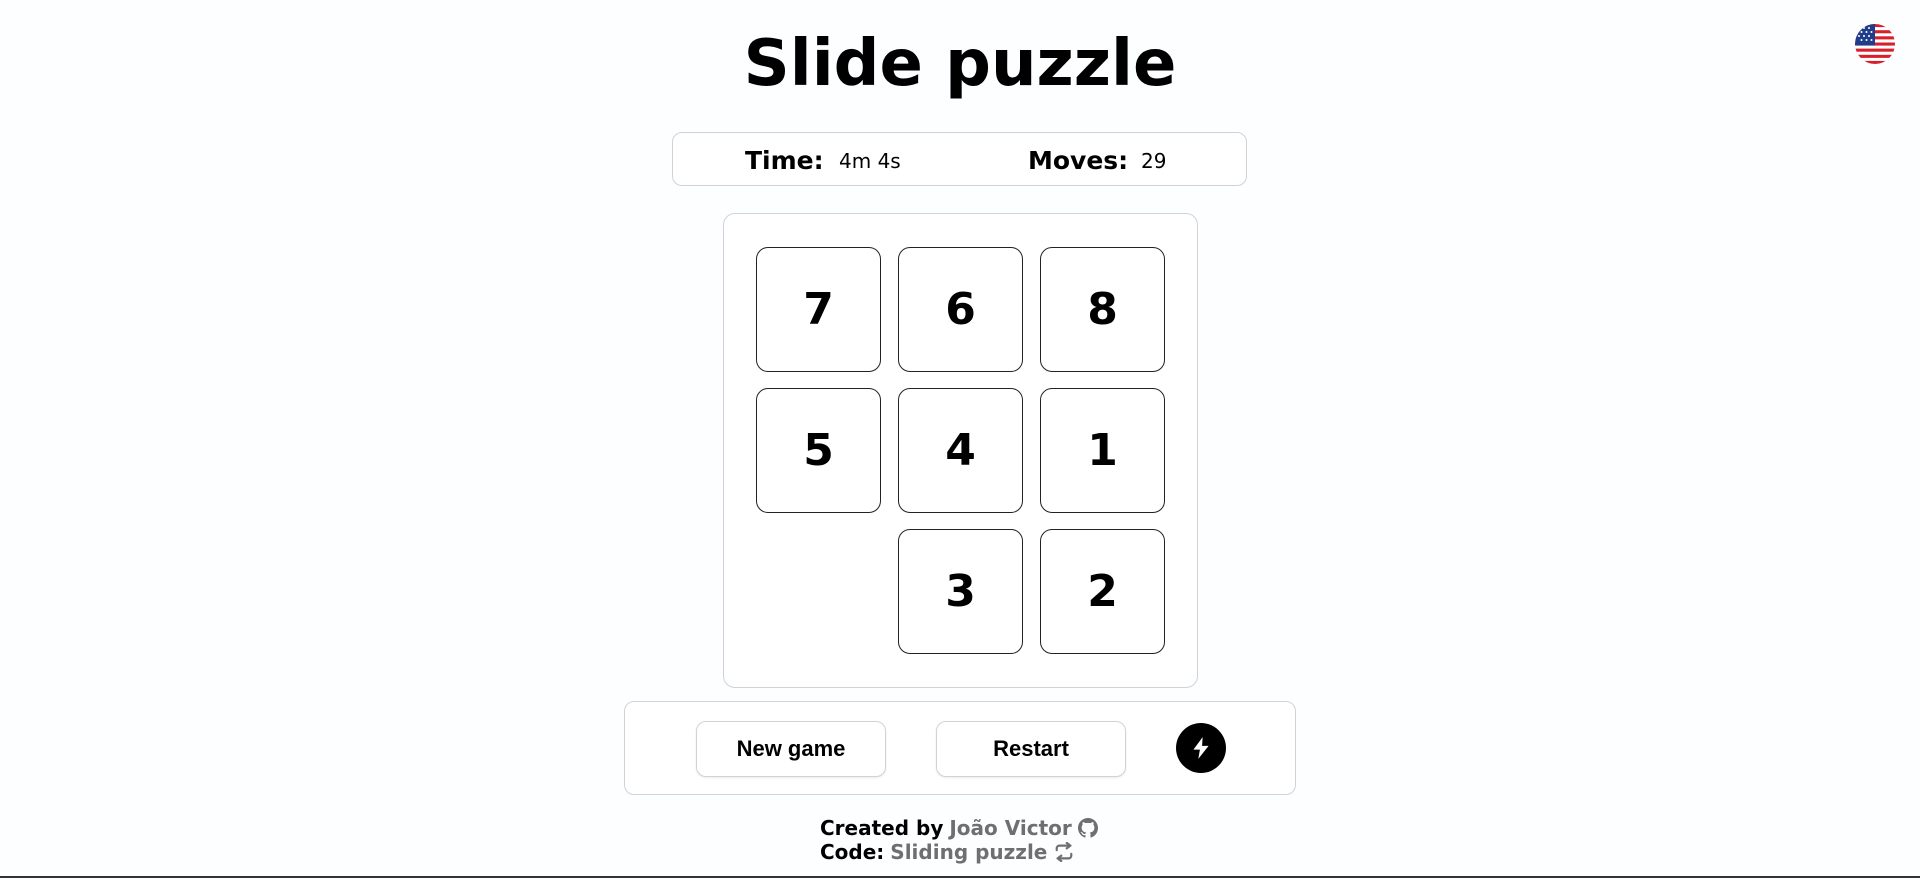 The width and height of the screenshot is (1920, 878). What do you see at coordinates (818, 309) in the screenshot?
I see `puzzle-tile: 7` at bounding box center [818, 309].